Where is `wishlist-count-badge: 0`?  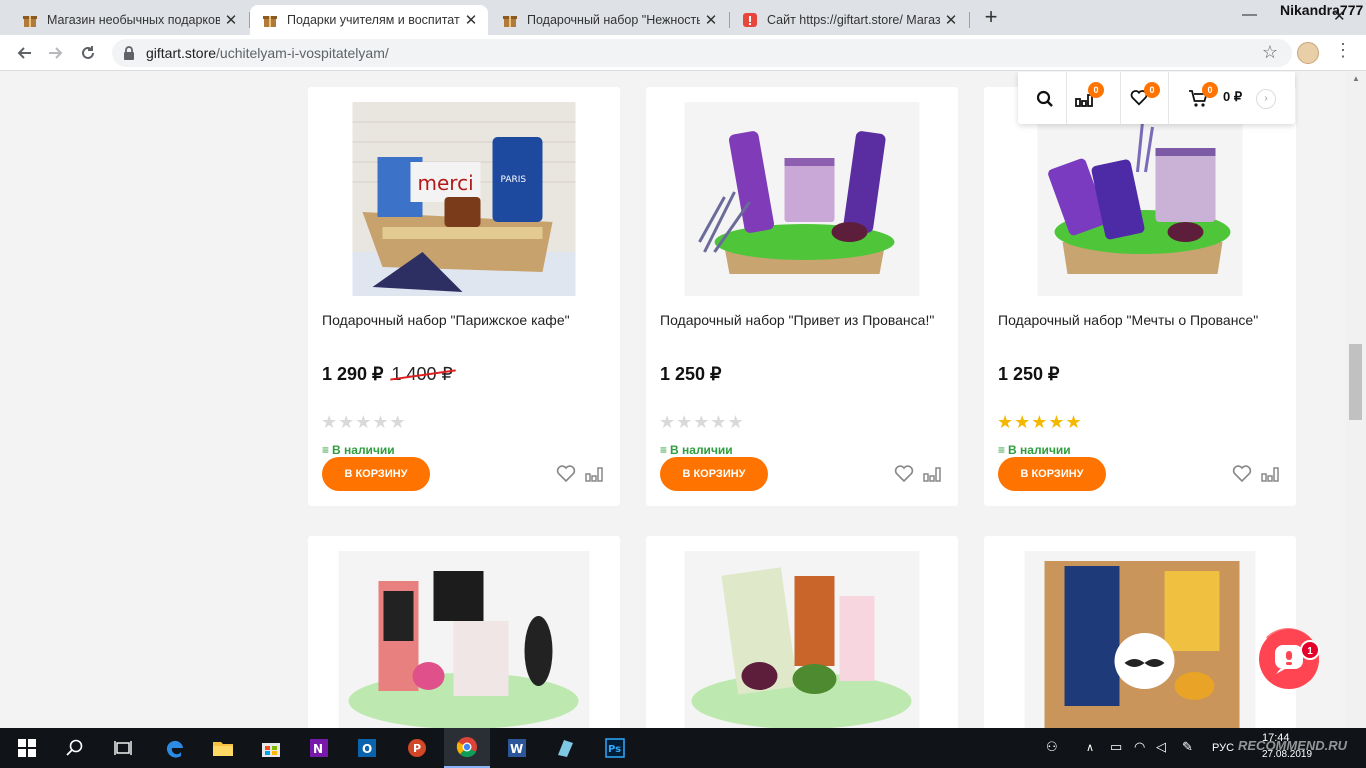 wishlist-count-badge: 0 is located at coordinates (1152, 90).